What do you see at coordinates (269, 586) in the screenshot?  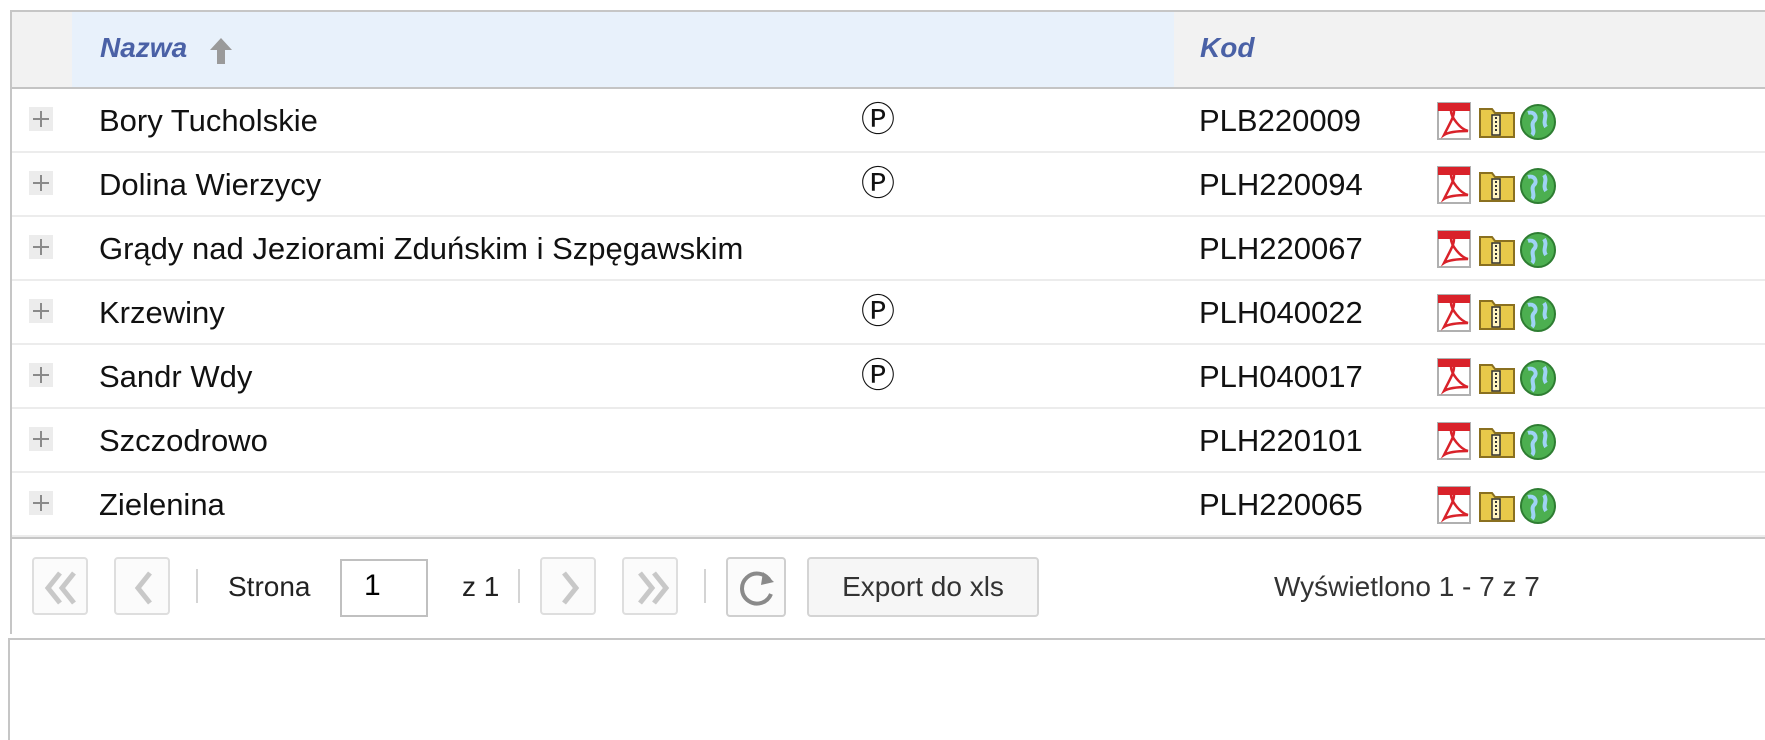 I see `page-label: Strona` at bounding box center [269, 586].